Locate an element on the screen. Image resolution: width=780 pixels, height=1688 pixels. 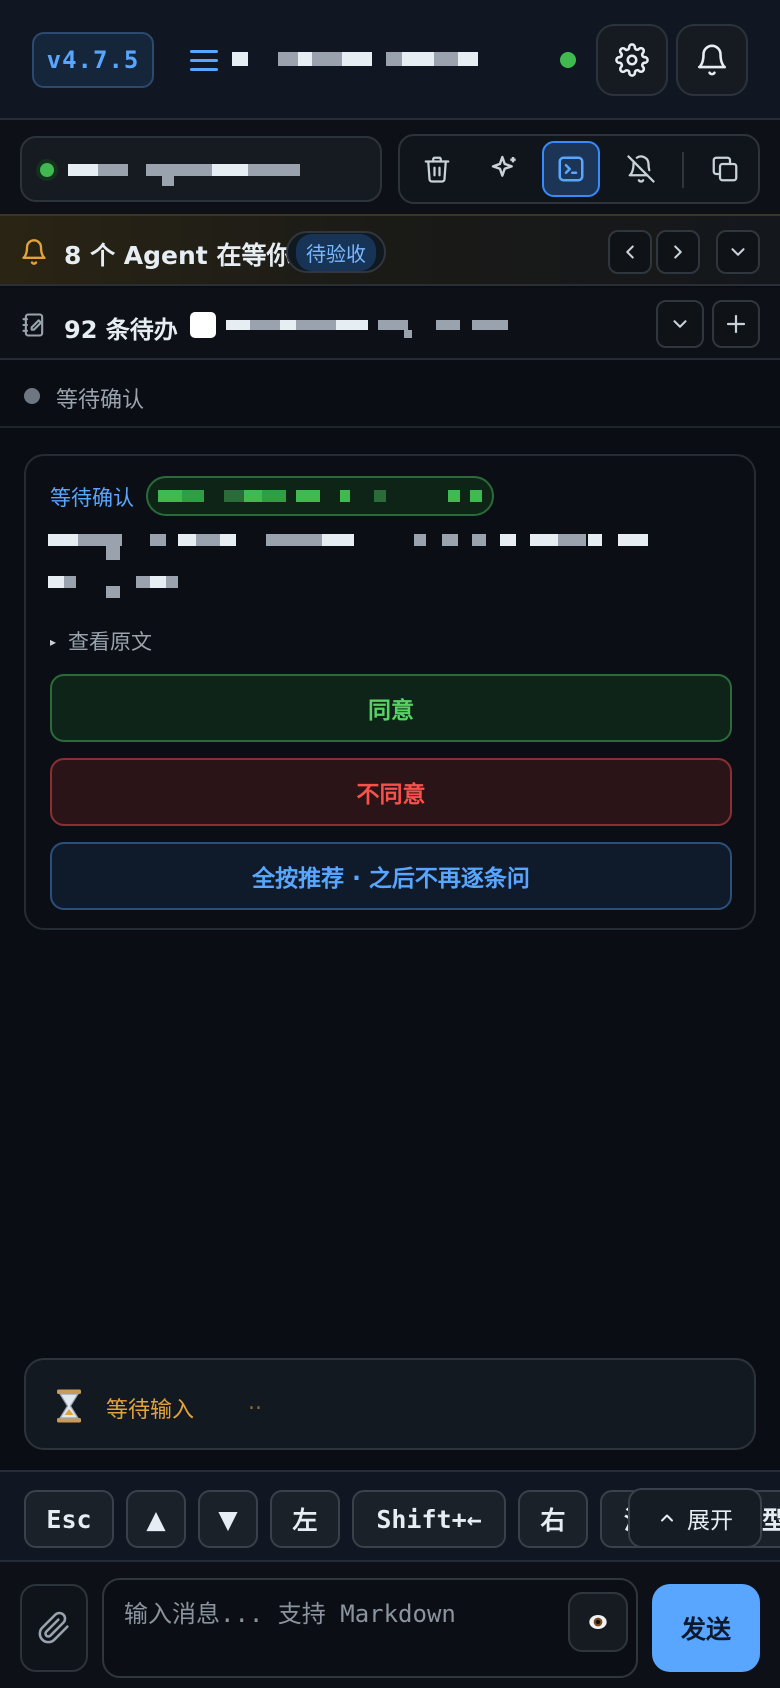
expand-keys-button: 展开 is located at coordinates (695, 1518).